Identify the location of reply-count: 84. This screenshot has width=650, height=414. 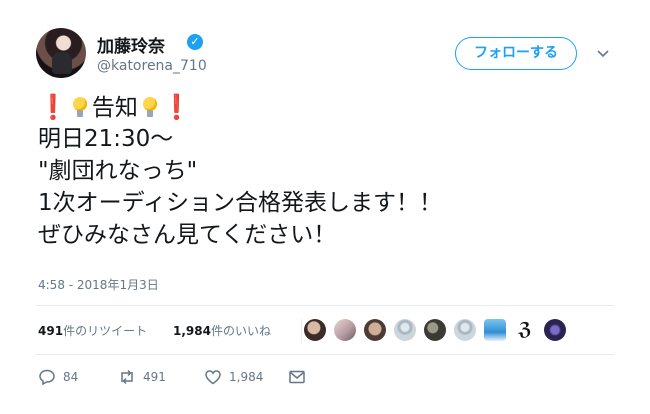
(71, 377).